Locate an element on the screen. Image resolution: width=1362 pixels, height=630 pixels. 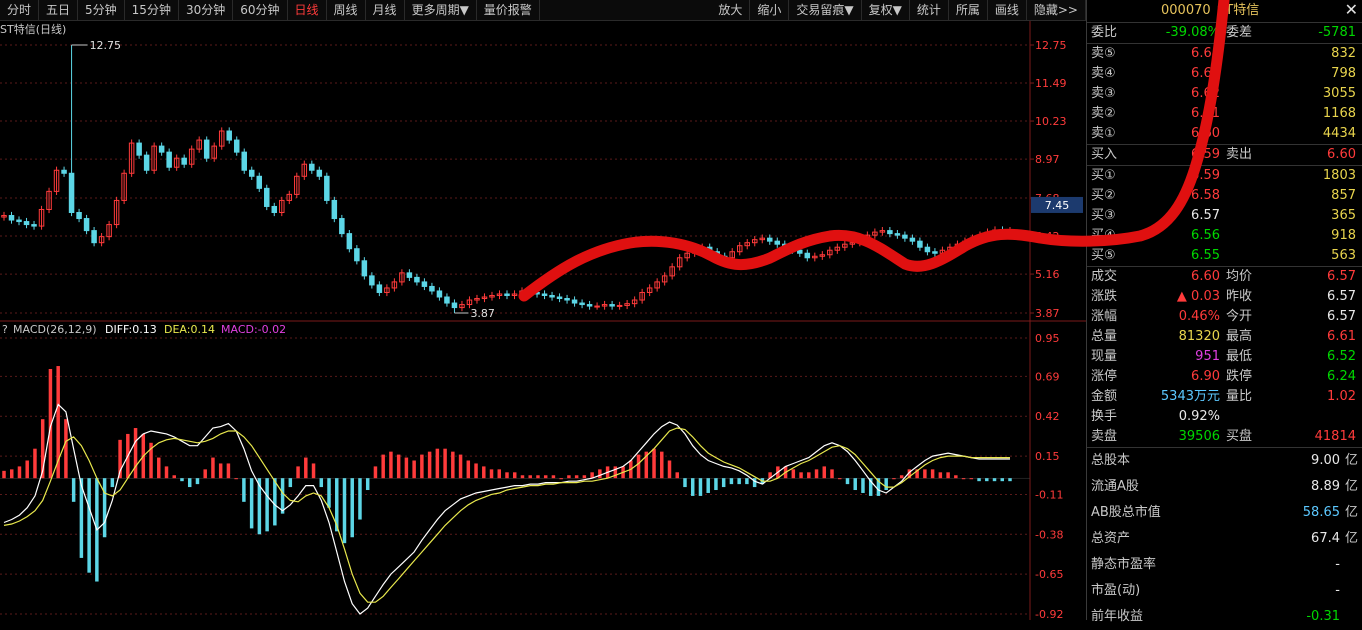
stat-value: 81320 is located at coordinates (1199, 336).